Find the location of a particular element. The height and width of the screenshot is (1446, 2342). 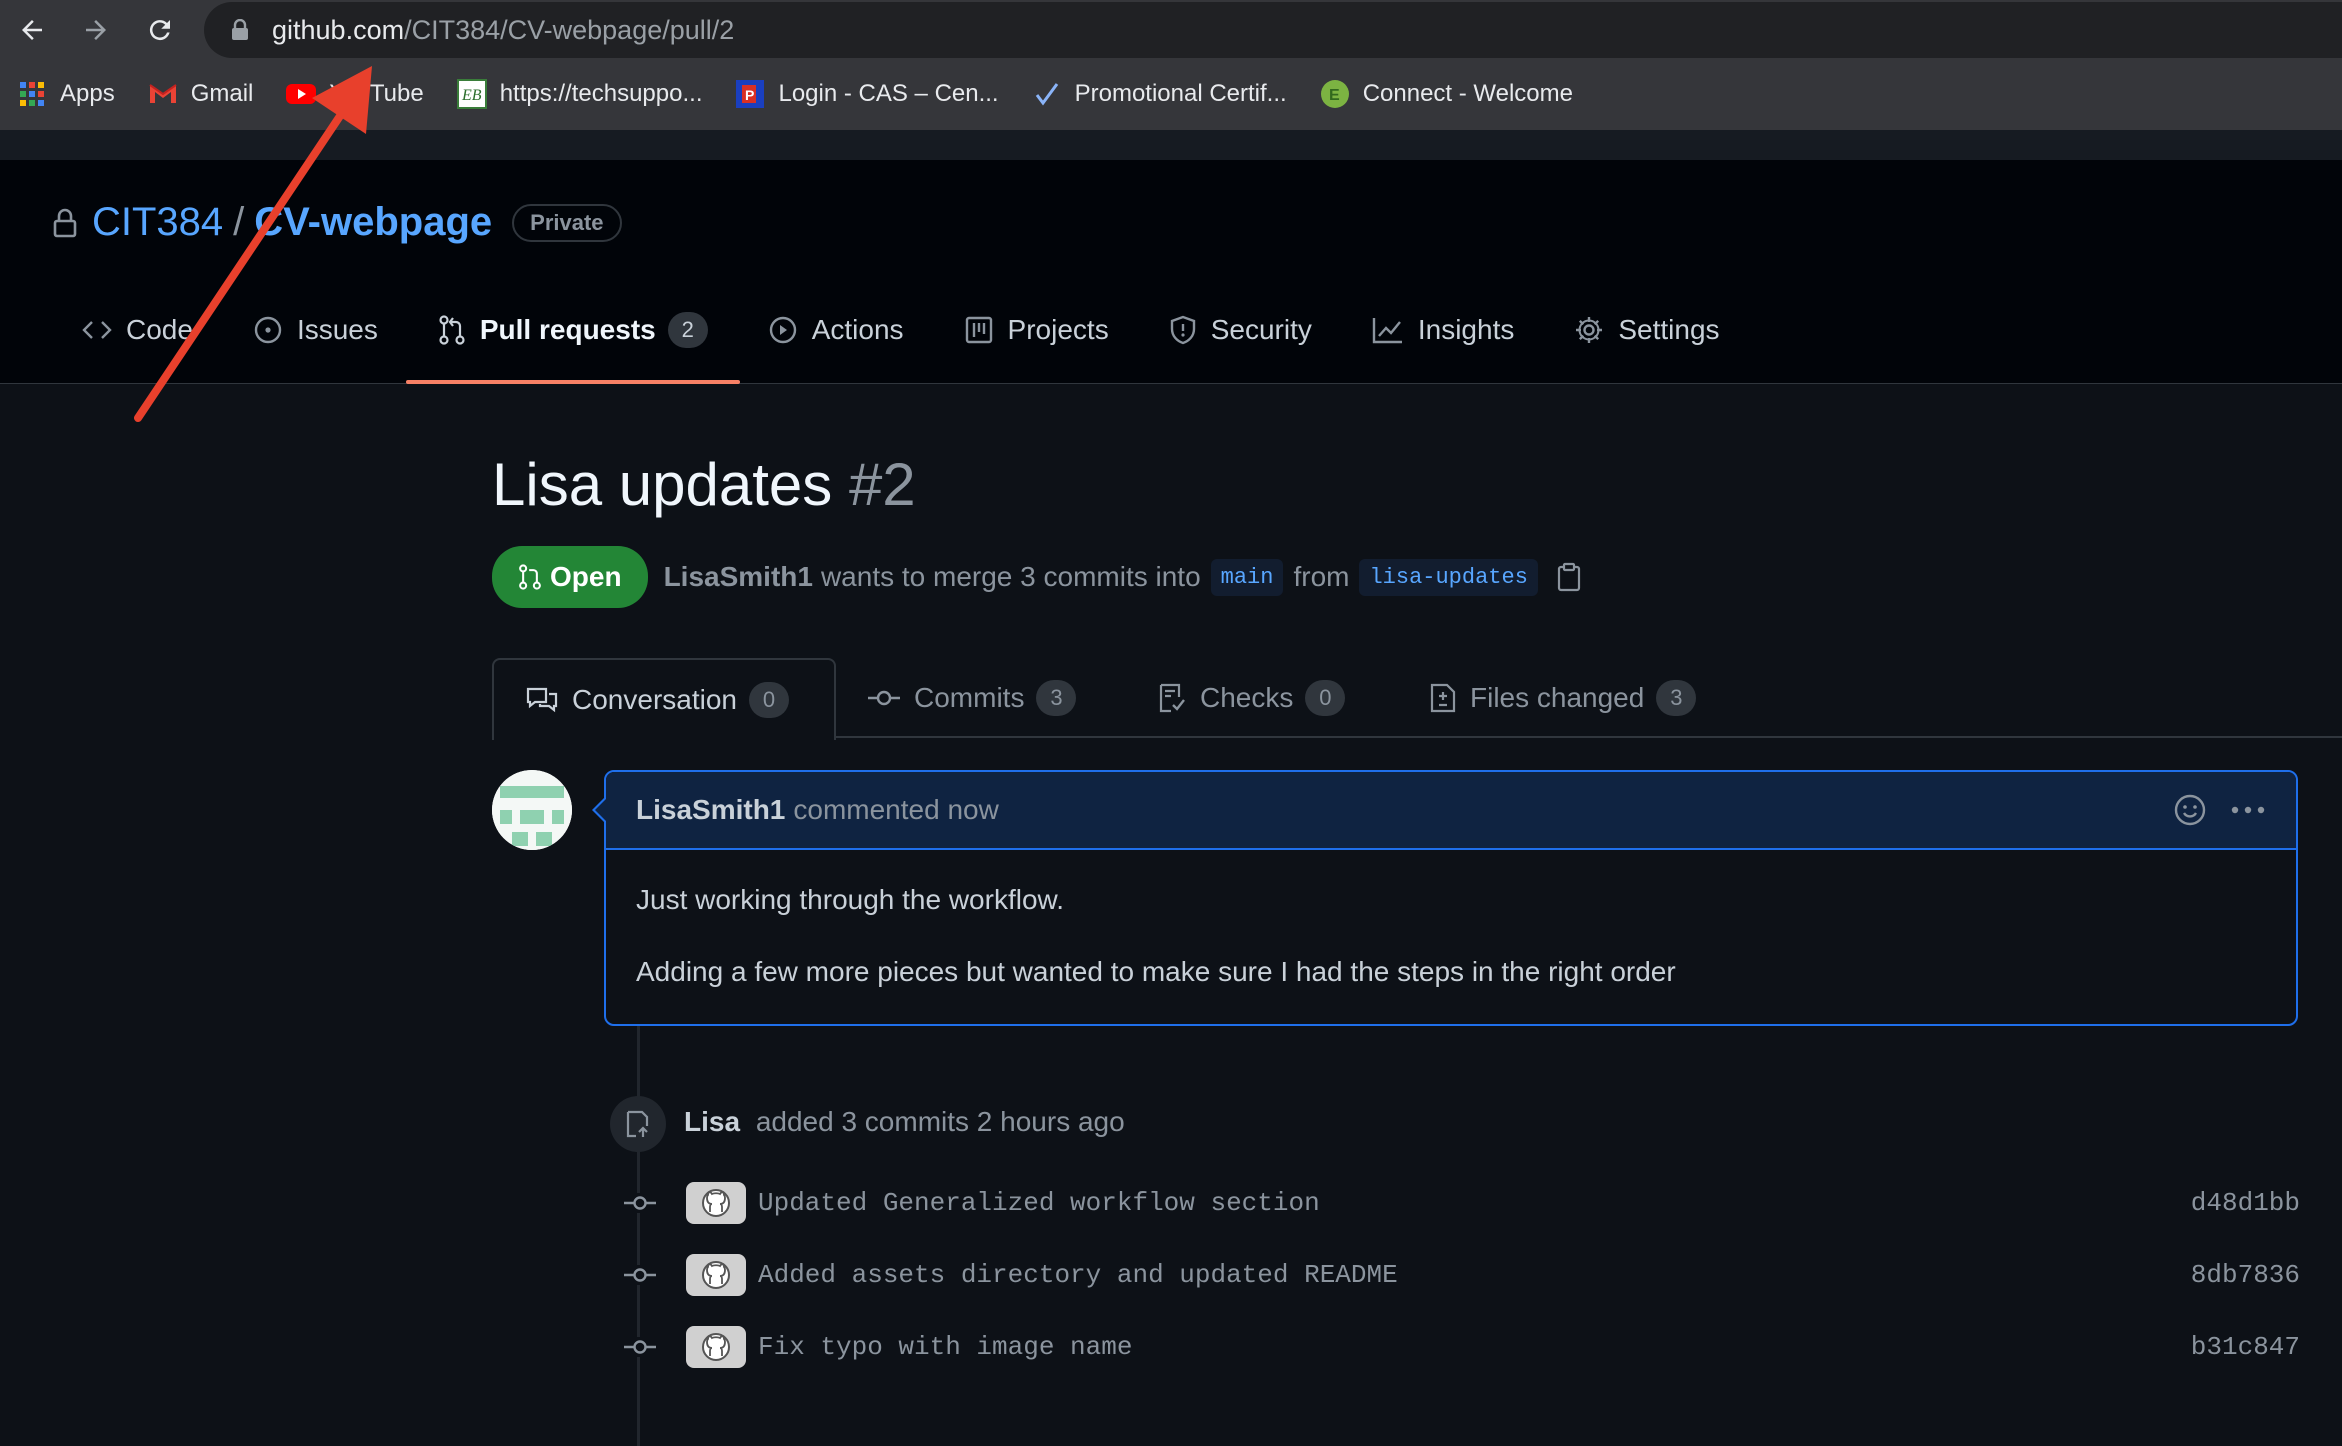

comment-author-link: LisaSmith1 is located at coordinates (710, 810).